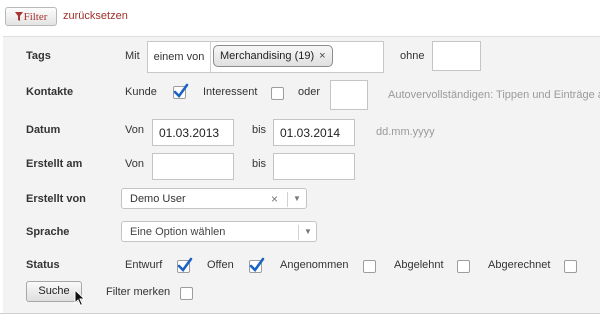 The width and height of the screenshot is (600, 320). I want to click on interessent-checkbox, so click(277, 93).